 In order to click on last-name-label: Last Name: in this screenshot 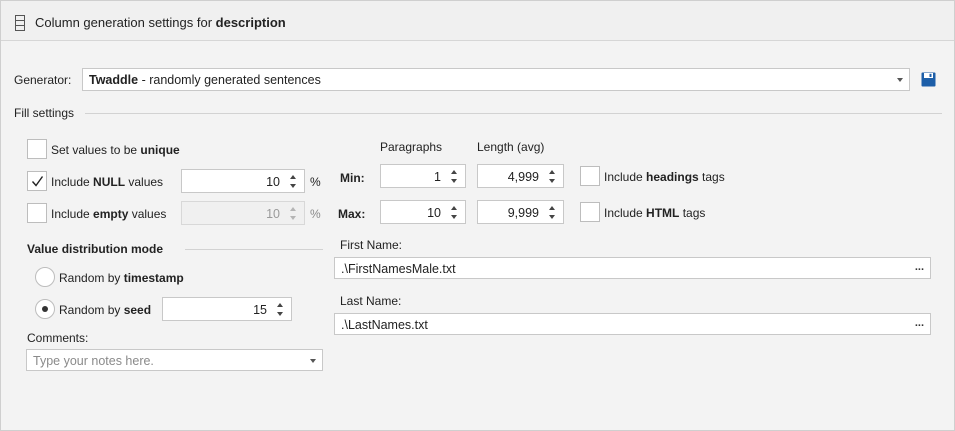, I will do `click(371, 301)`.